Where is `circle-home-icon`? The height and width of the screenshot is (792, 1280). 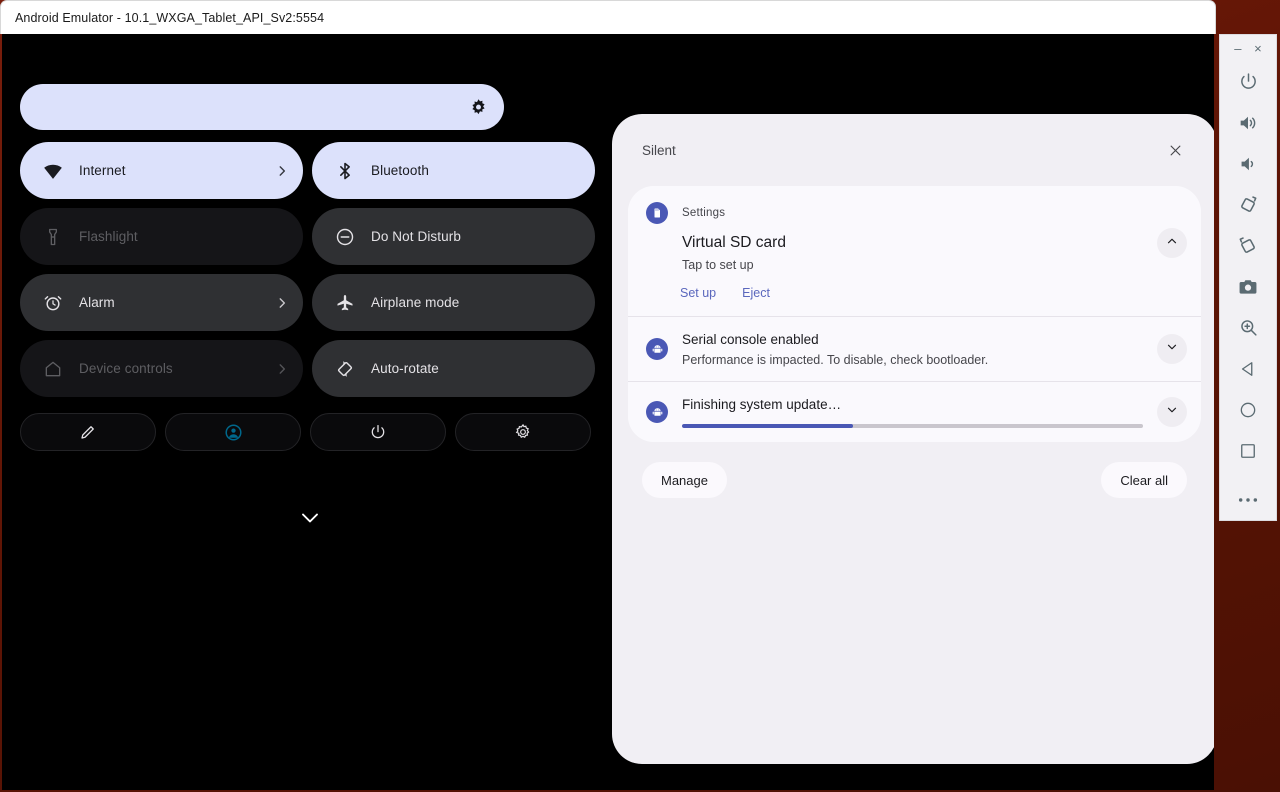
circle-home-icon is located at coordinates (1248, 410).